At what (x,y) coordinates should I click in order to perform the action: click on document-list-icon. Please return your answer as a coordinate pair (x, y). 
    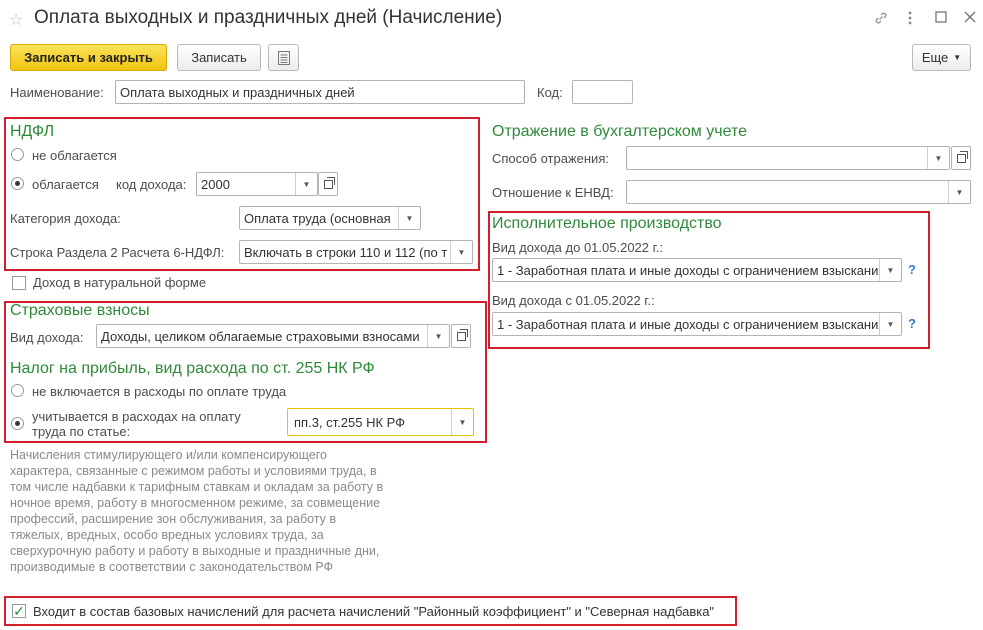
    Looking at the image, I should click on (283, 57).